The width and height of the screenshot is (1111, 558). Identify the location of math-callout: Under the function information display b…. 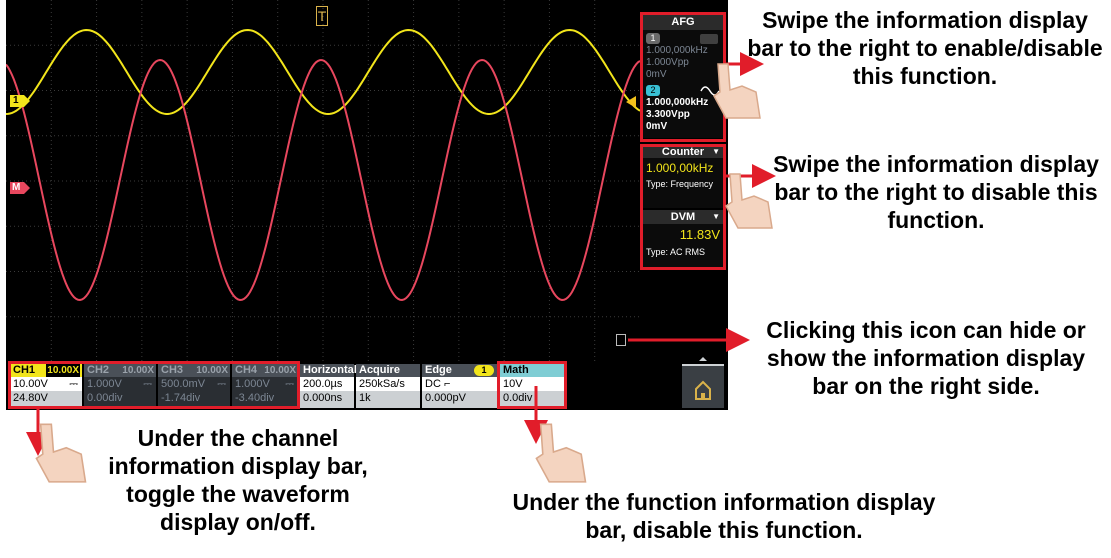
(724, 516).